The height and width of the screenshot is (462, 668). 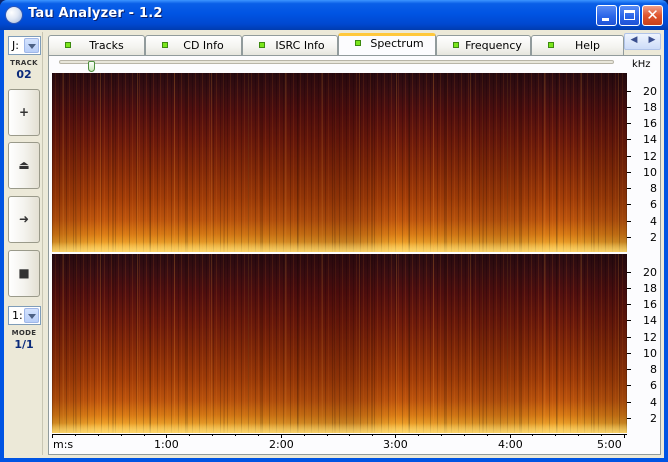 I want to click on tab-label: ISRC Info, so click(x=300, y=45).